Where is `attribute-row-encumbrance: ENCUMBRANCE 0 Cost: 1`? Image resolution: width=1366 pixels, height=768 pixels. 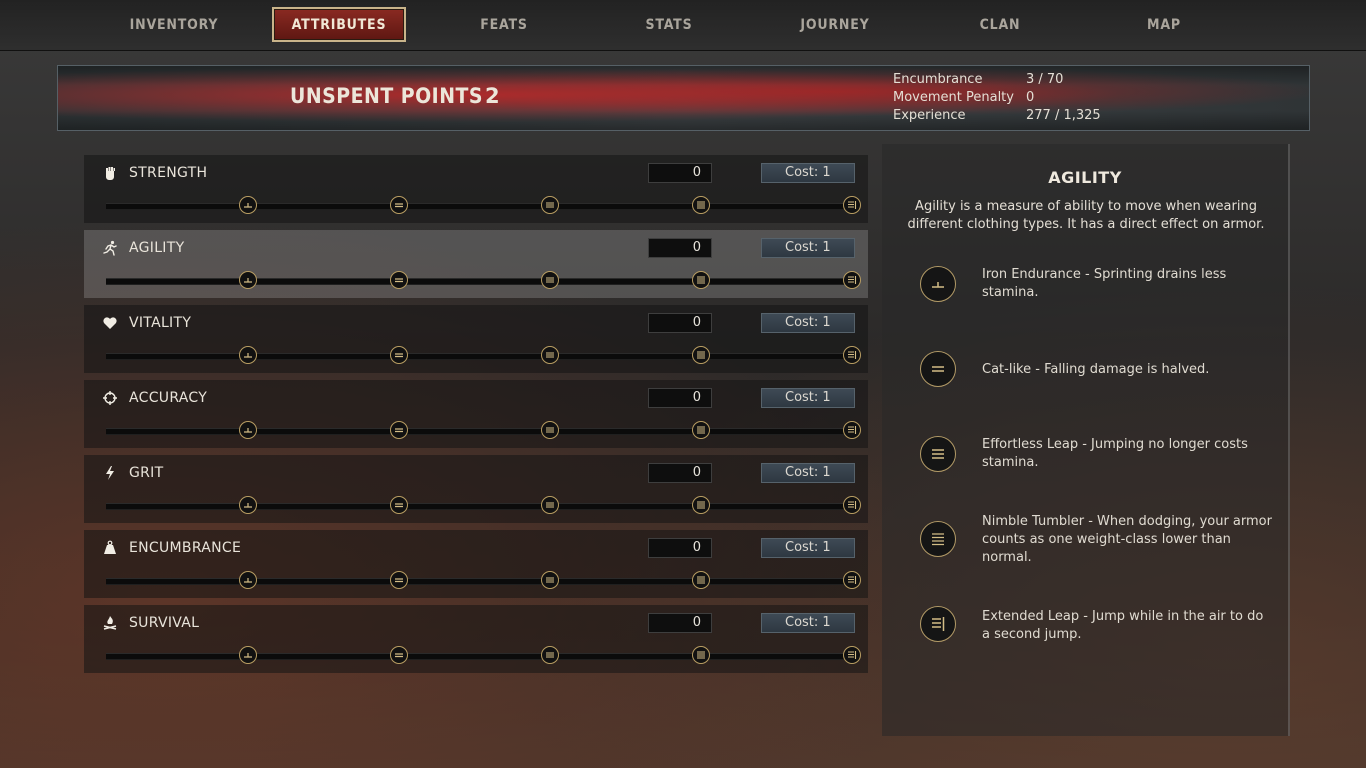 attribute-row-encumbrance: ENCUMBRANCE 0 Cost: 1 is located at coordinates (476, 564).